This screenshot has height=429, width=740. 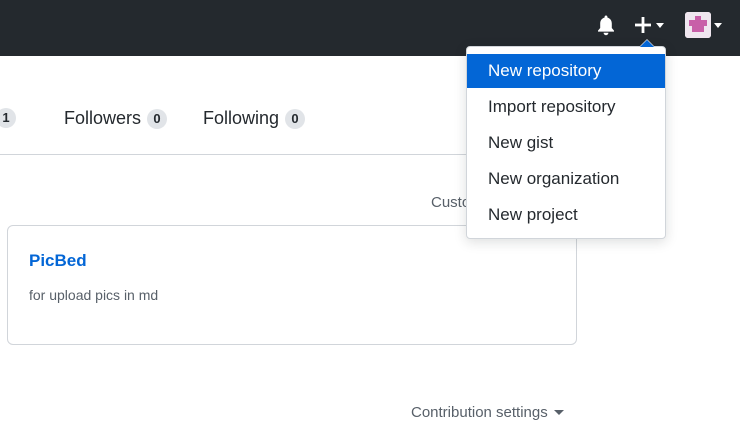 What do you see at coordinates (479, 412) in the screenshot?
I see `contribution-settings-label: Contribution settings` at bounding box center [479, 412].